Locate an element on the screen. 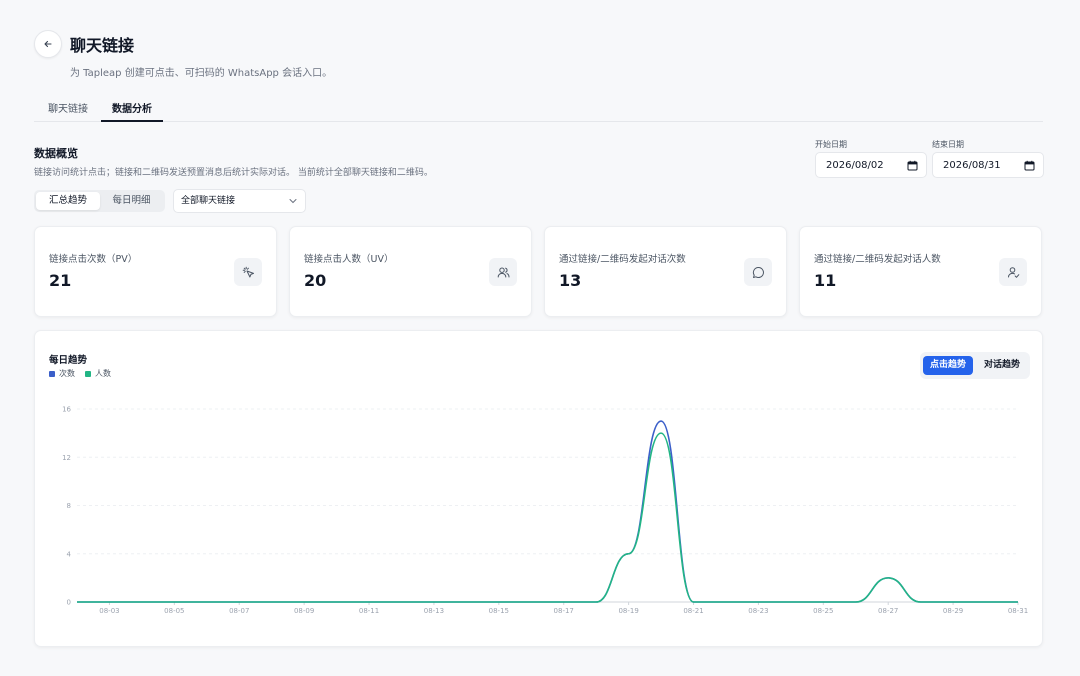 This screenshot has width=1080, height=676. chevron-down-icon is located at coordinates (293, 201).